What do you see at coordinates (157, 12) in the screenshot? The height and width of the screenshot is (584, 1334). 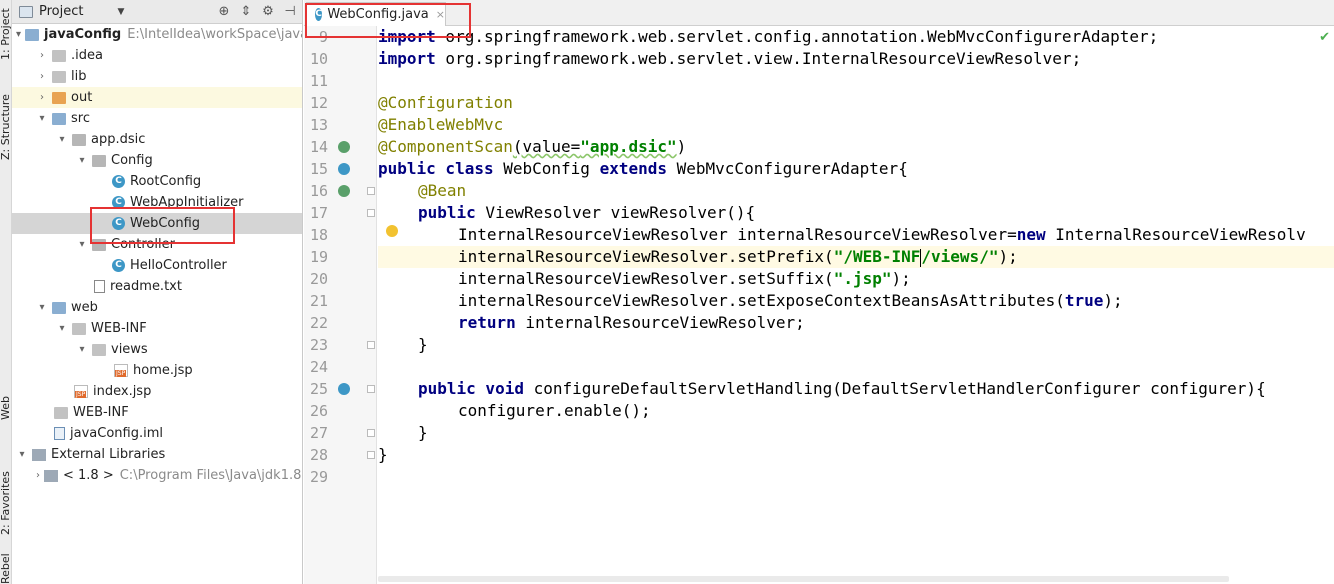 I see `project-panel-header: Project ▼ ⊕ ⇕ ⚙ ⊣` at bounding box center [157, 12].